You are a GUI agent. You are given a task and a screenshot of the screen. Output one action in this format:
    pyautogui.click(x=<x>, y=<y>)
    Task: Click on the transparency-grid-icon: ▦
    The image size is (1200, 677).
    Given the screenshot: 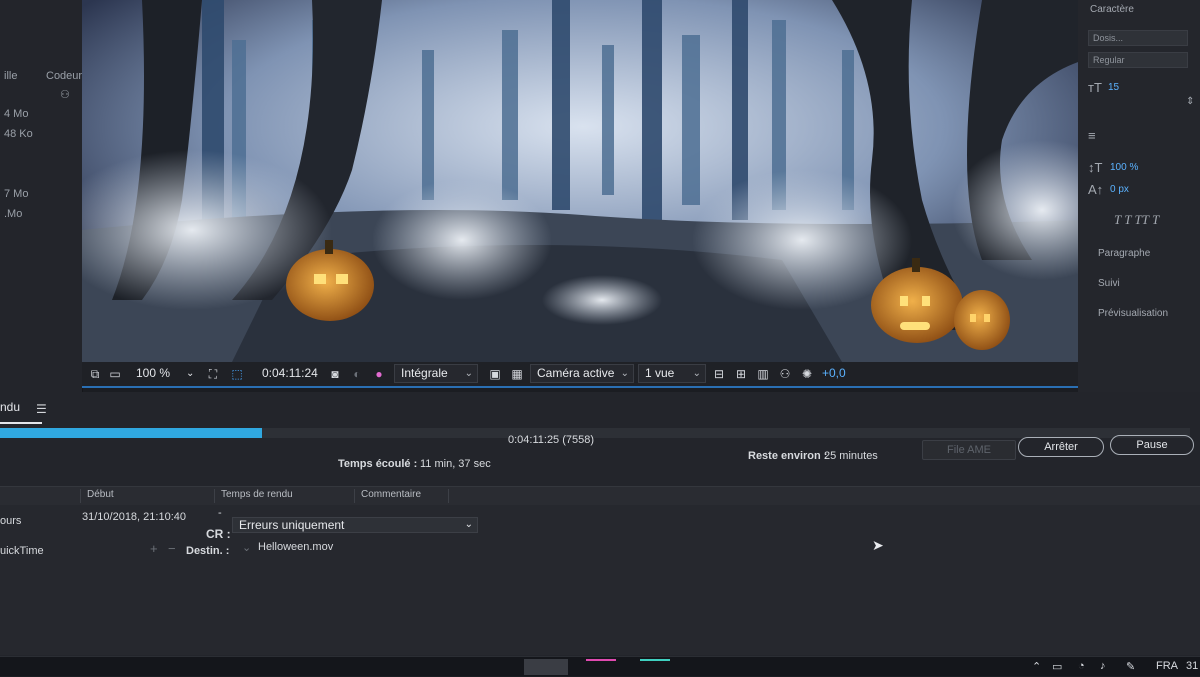 What is the action you would take?
    pyautogui.click(x=517, y=374)
    